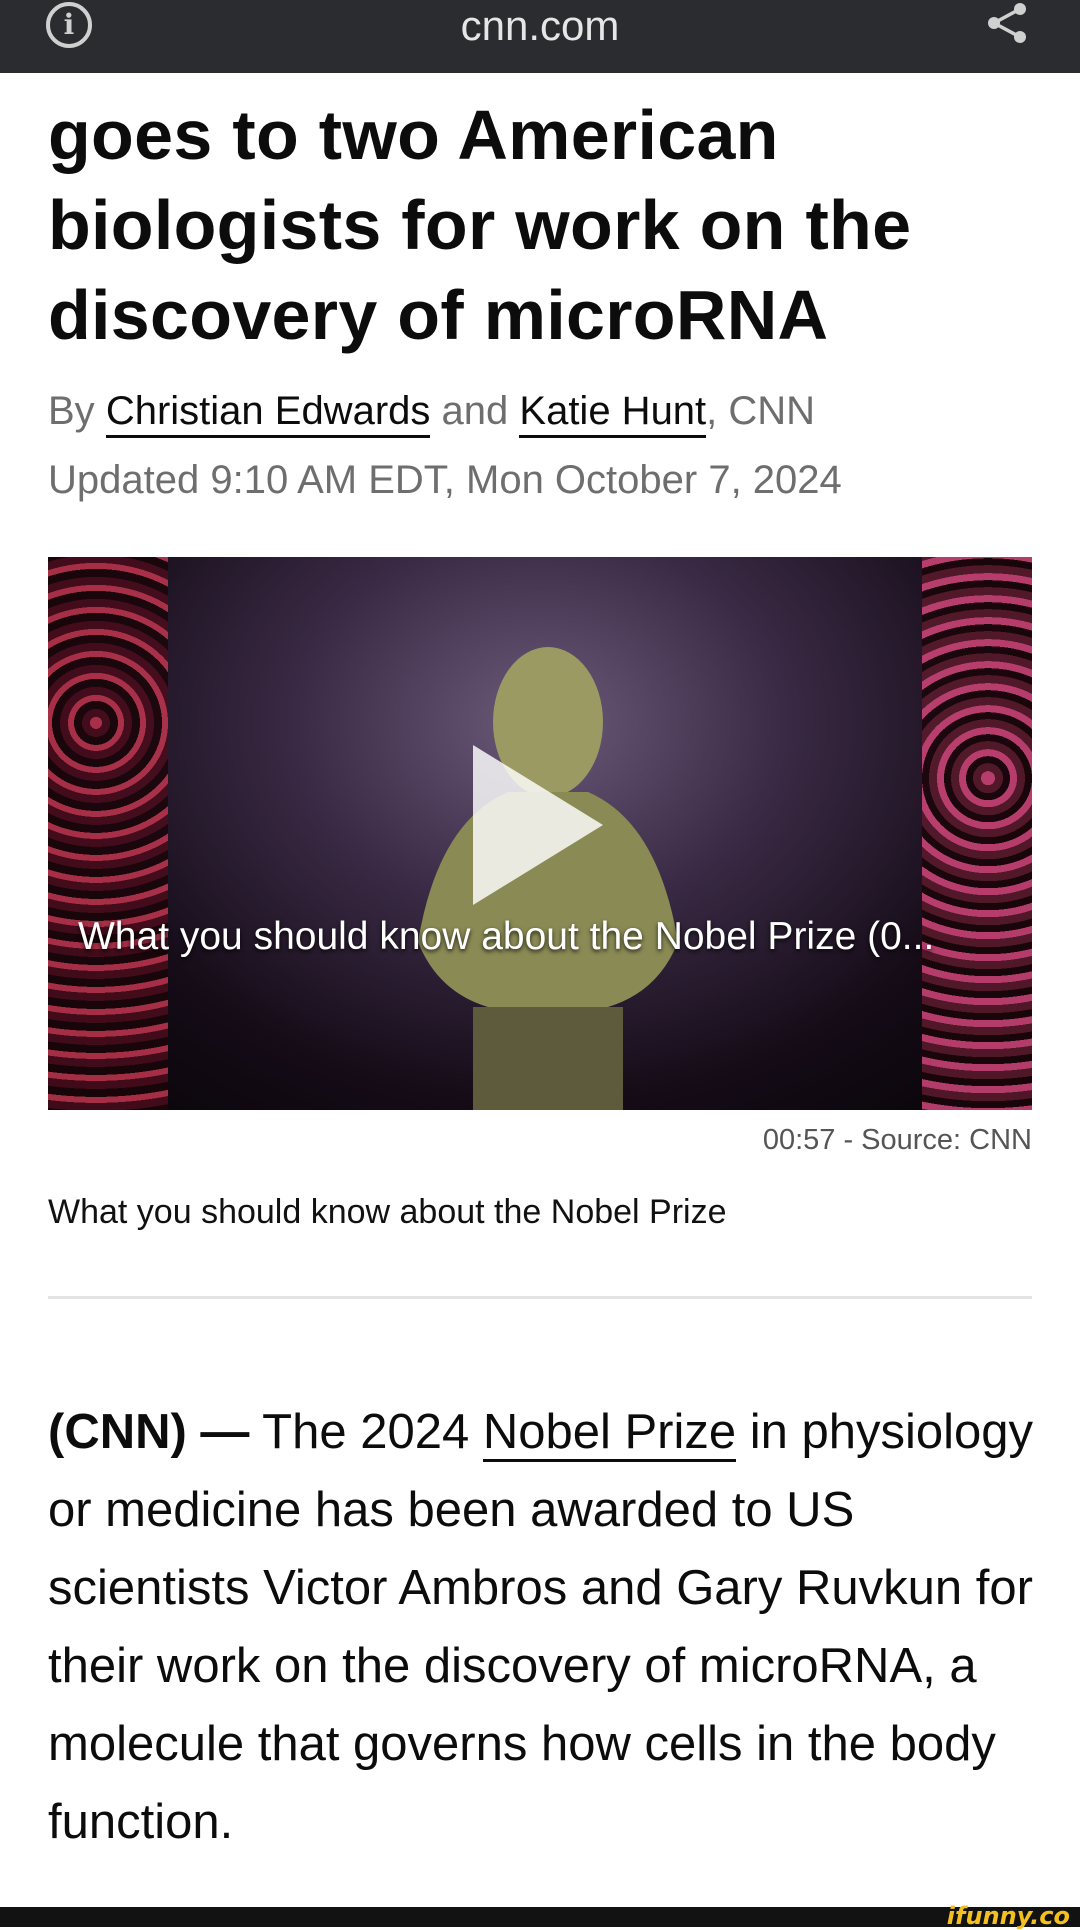  Describe the element at coordinates (71, 411) in the screenshot. I see `byline-prefix: By` at that location.